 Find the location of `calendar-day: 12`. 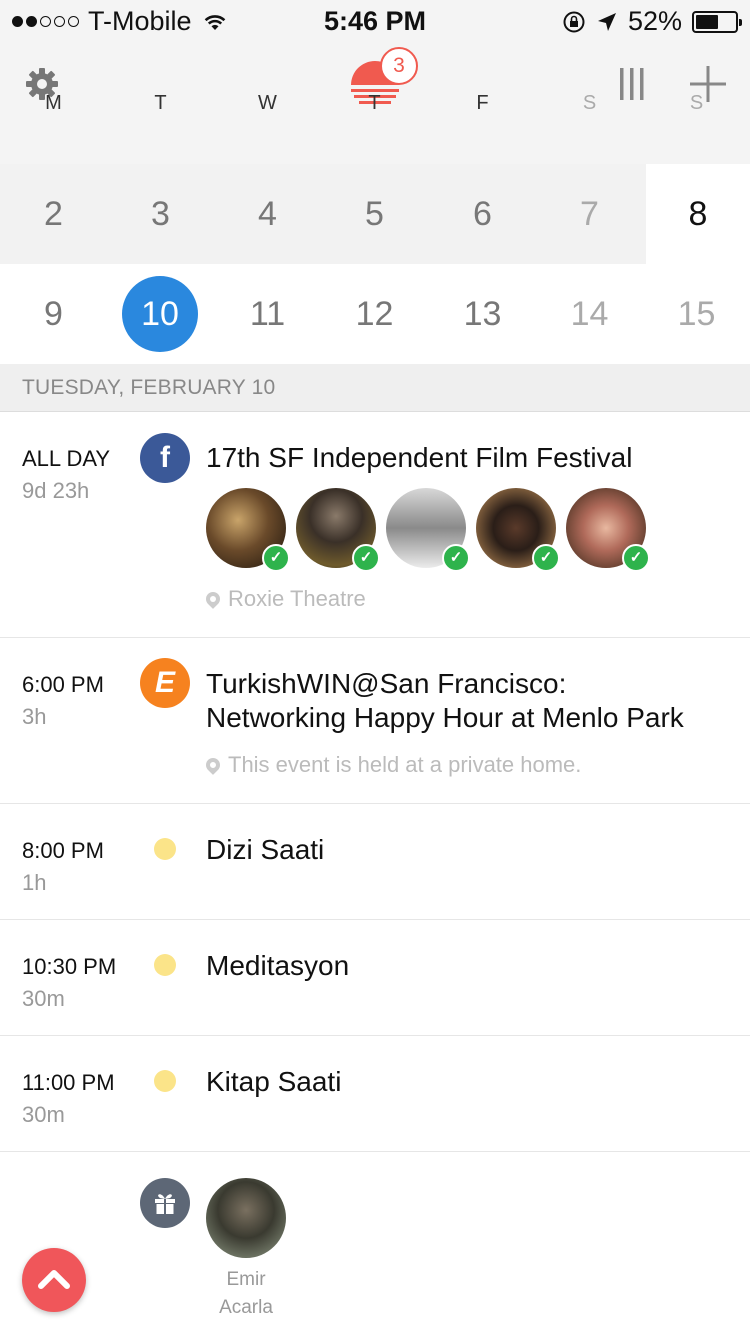

calendar-day: 12 is located at coordinates (374, 314).